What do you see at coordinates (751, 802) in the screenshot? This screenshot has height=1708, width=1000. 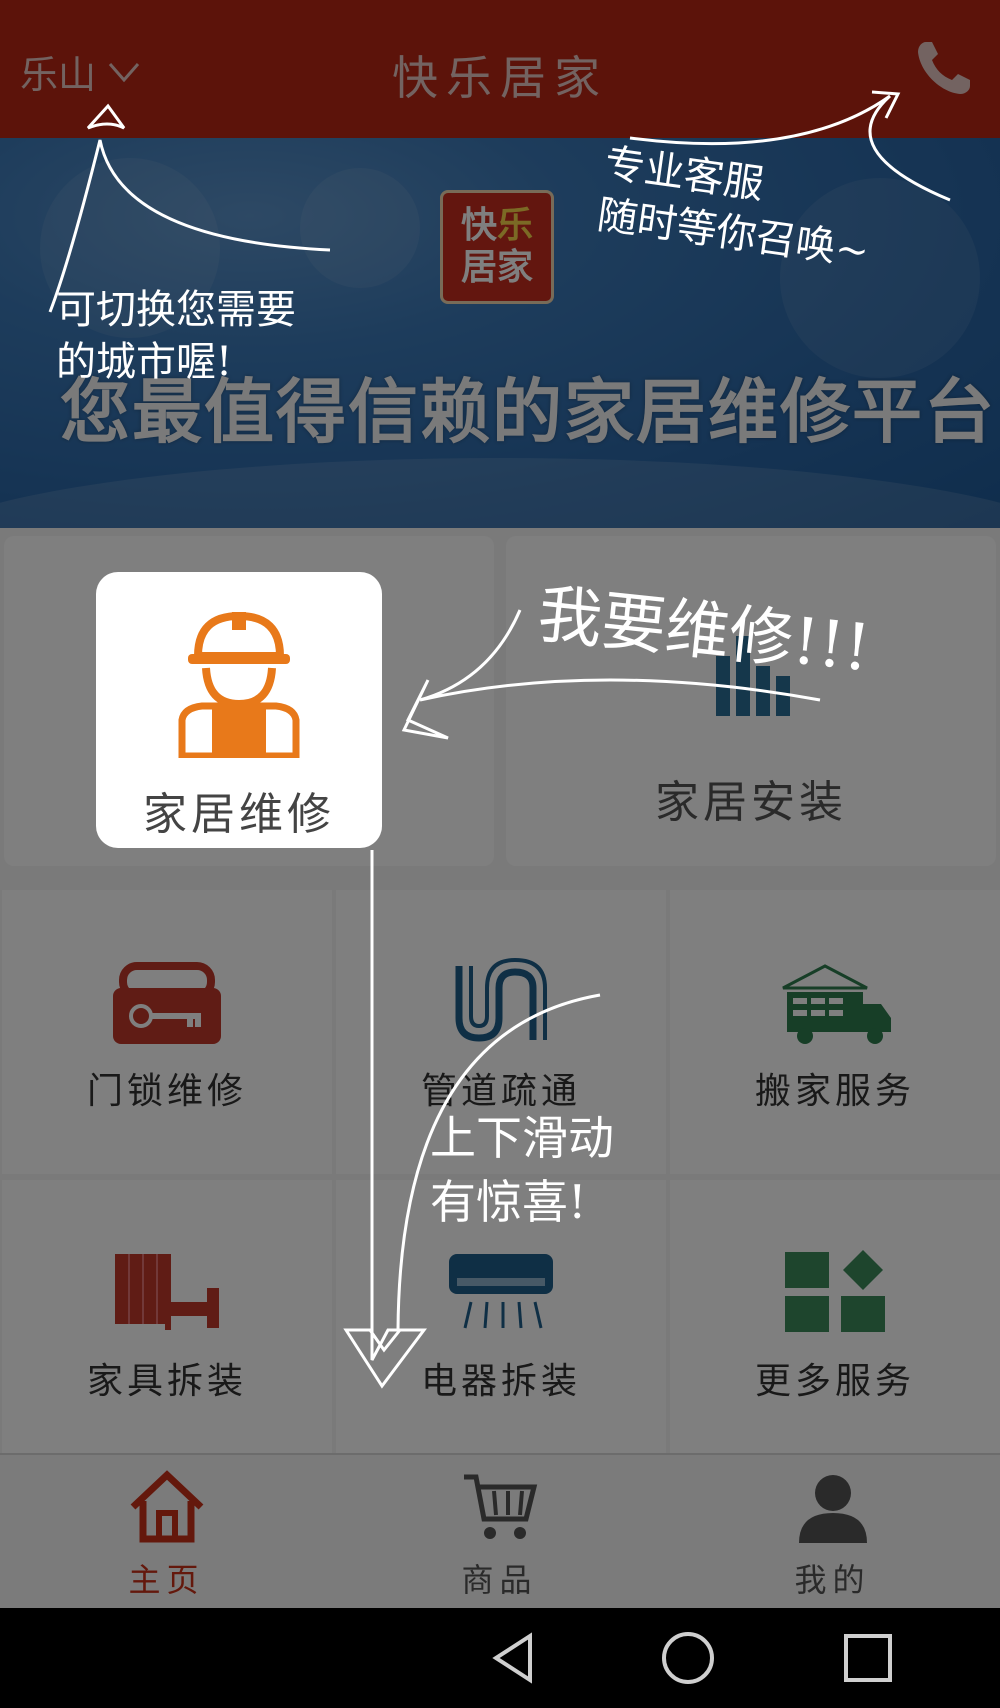 I see `service-label: 家居安装` at bounding box center [751, 802].